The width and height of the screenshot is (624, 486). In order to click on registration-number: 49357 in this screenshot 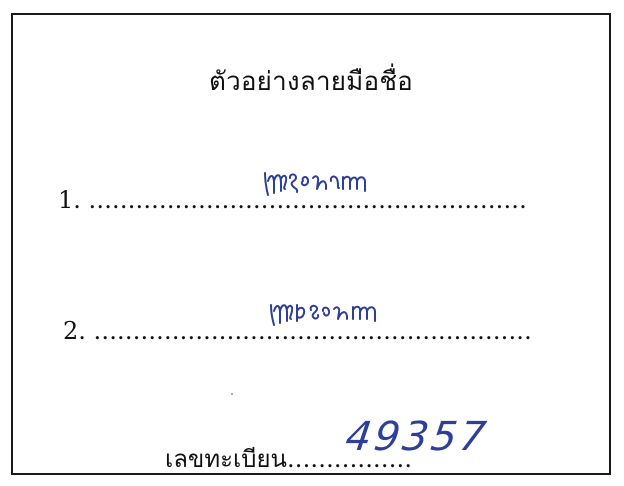, I will do `click(417, 437)`.